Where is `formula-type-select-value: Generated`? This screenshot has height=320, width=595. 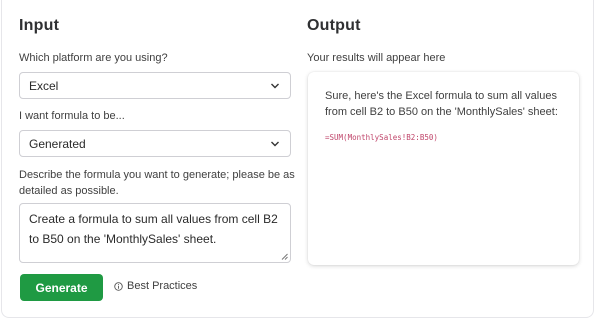 formula-type-select-value: Generated is located at coordinates (57, 143).